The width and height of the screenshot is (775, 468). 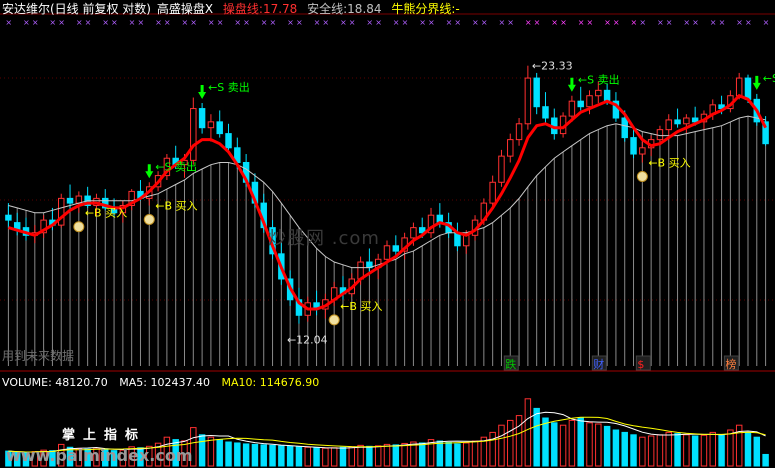 What do you see at coordinates (289, 382) in the screenshot?
I see `ma10-value: 114676.90` at bounding box center [289, 382].